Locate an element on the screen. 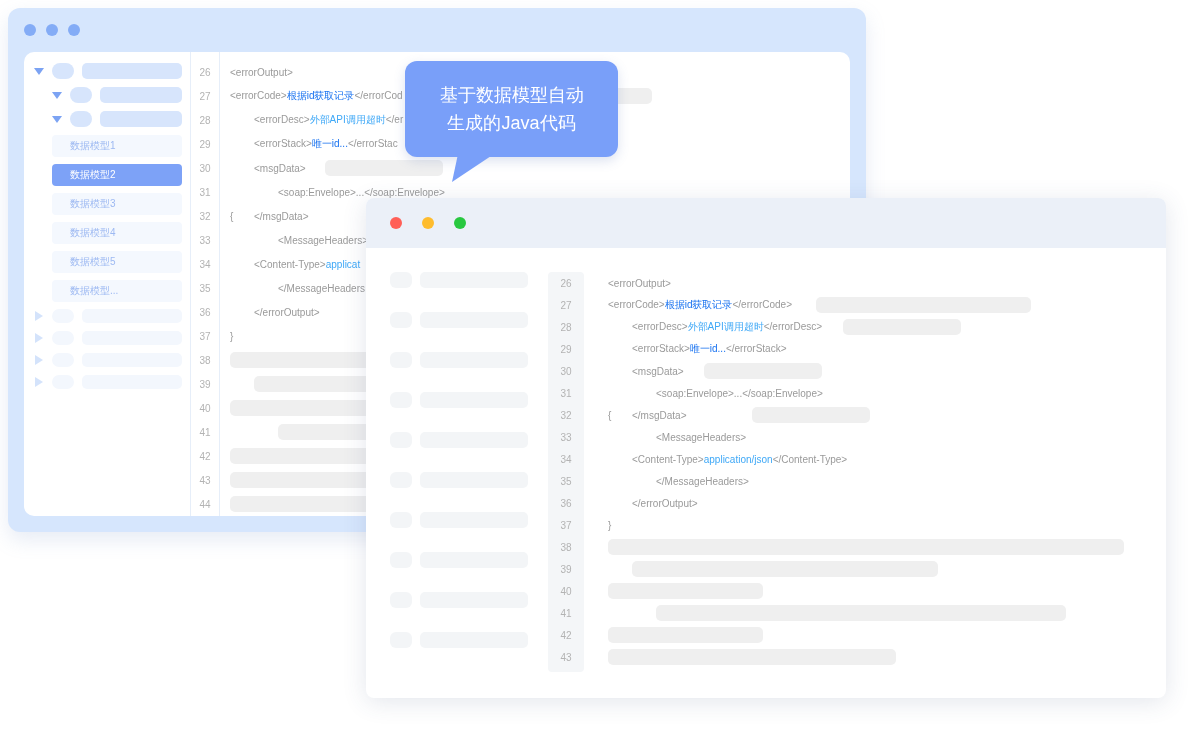 The height and width of the screenshot is (732, 1196). code-line: </MessageHeaders is located at coordinates (321, 288).